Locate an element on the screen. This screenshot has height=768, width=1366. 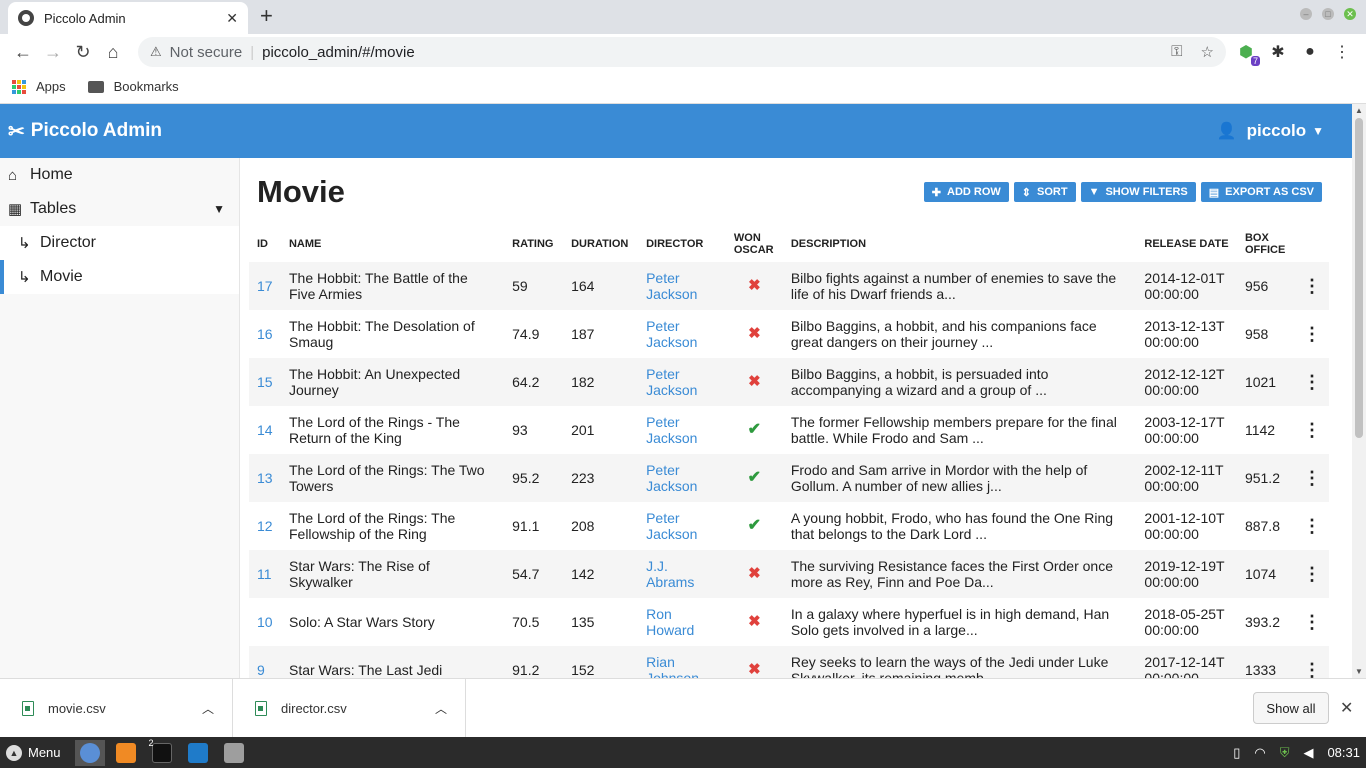
col-id: ID is located at coordinates (265, 244).